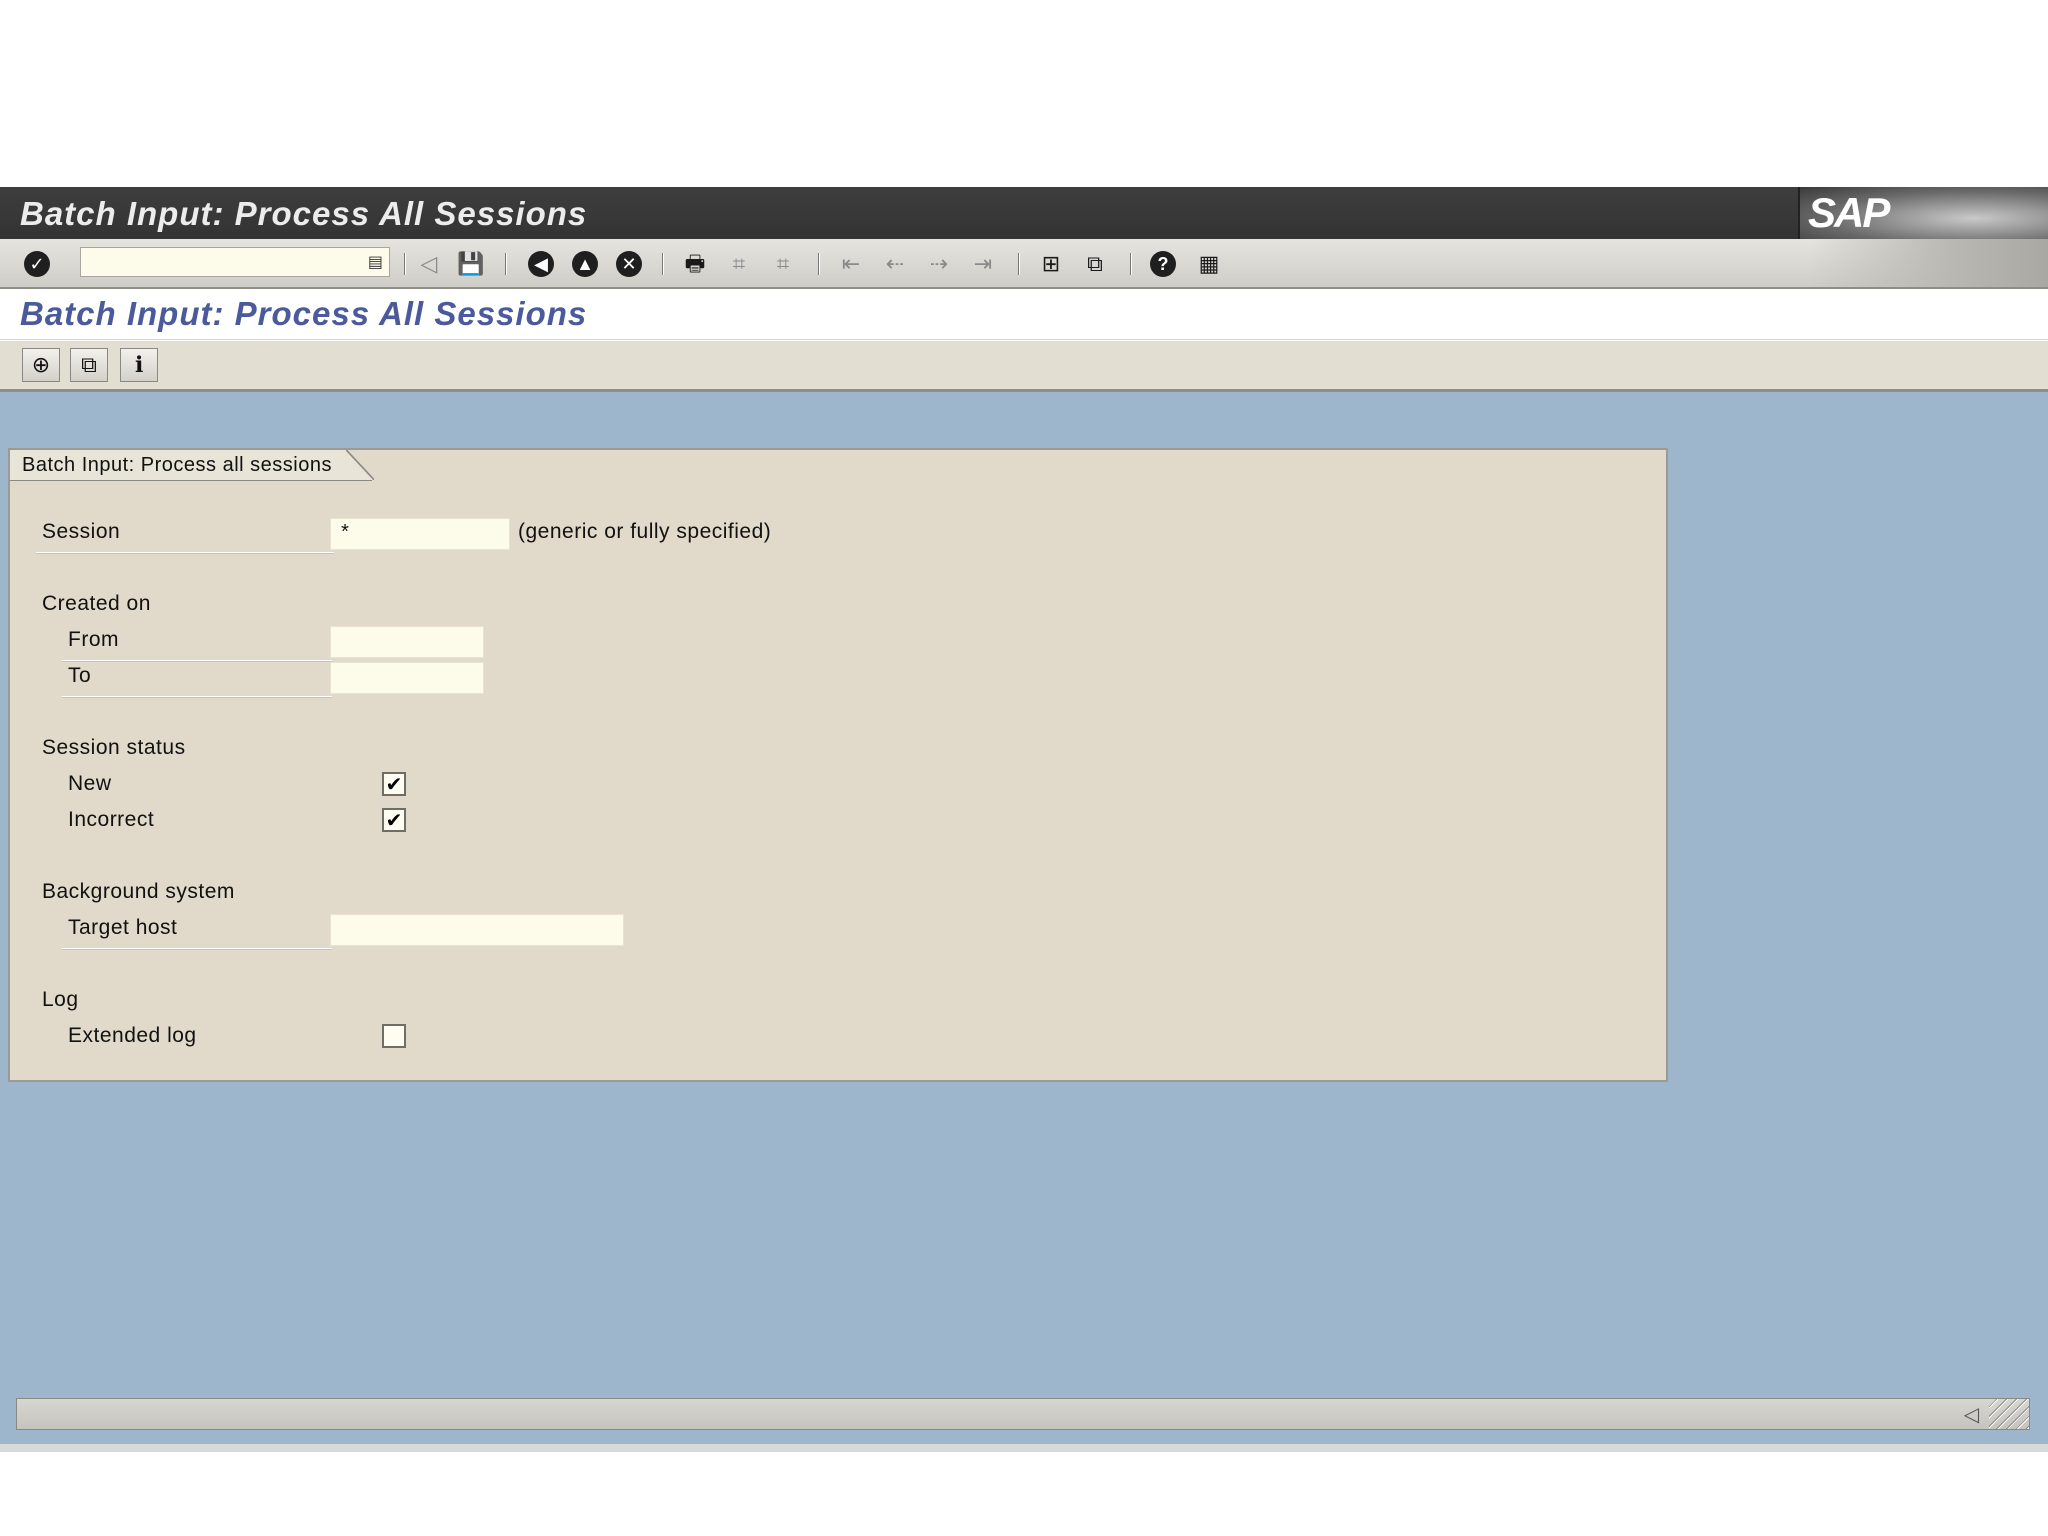 This screenshot has height=1536, width=2048. What do you see at coordinates (407, 642) in the screenshot?
I see `from-date-input` at bounding box center [407, 642].